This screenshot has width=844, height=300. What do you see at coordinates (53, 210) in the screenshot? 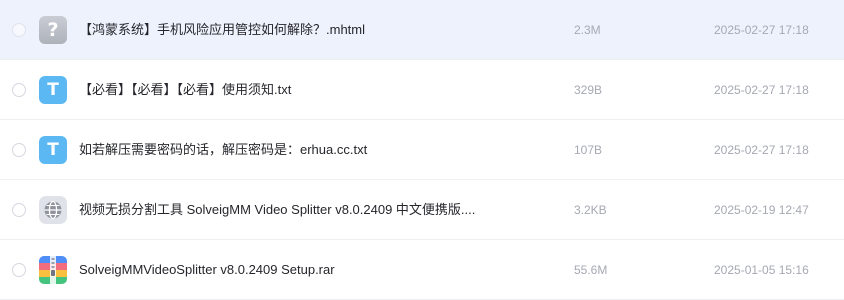
I see `web-link-icon` at bounding box center [53, 210].